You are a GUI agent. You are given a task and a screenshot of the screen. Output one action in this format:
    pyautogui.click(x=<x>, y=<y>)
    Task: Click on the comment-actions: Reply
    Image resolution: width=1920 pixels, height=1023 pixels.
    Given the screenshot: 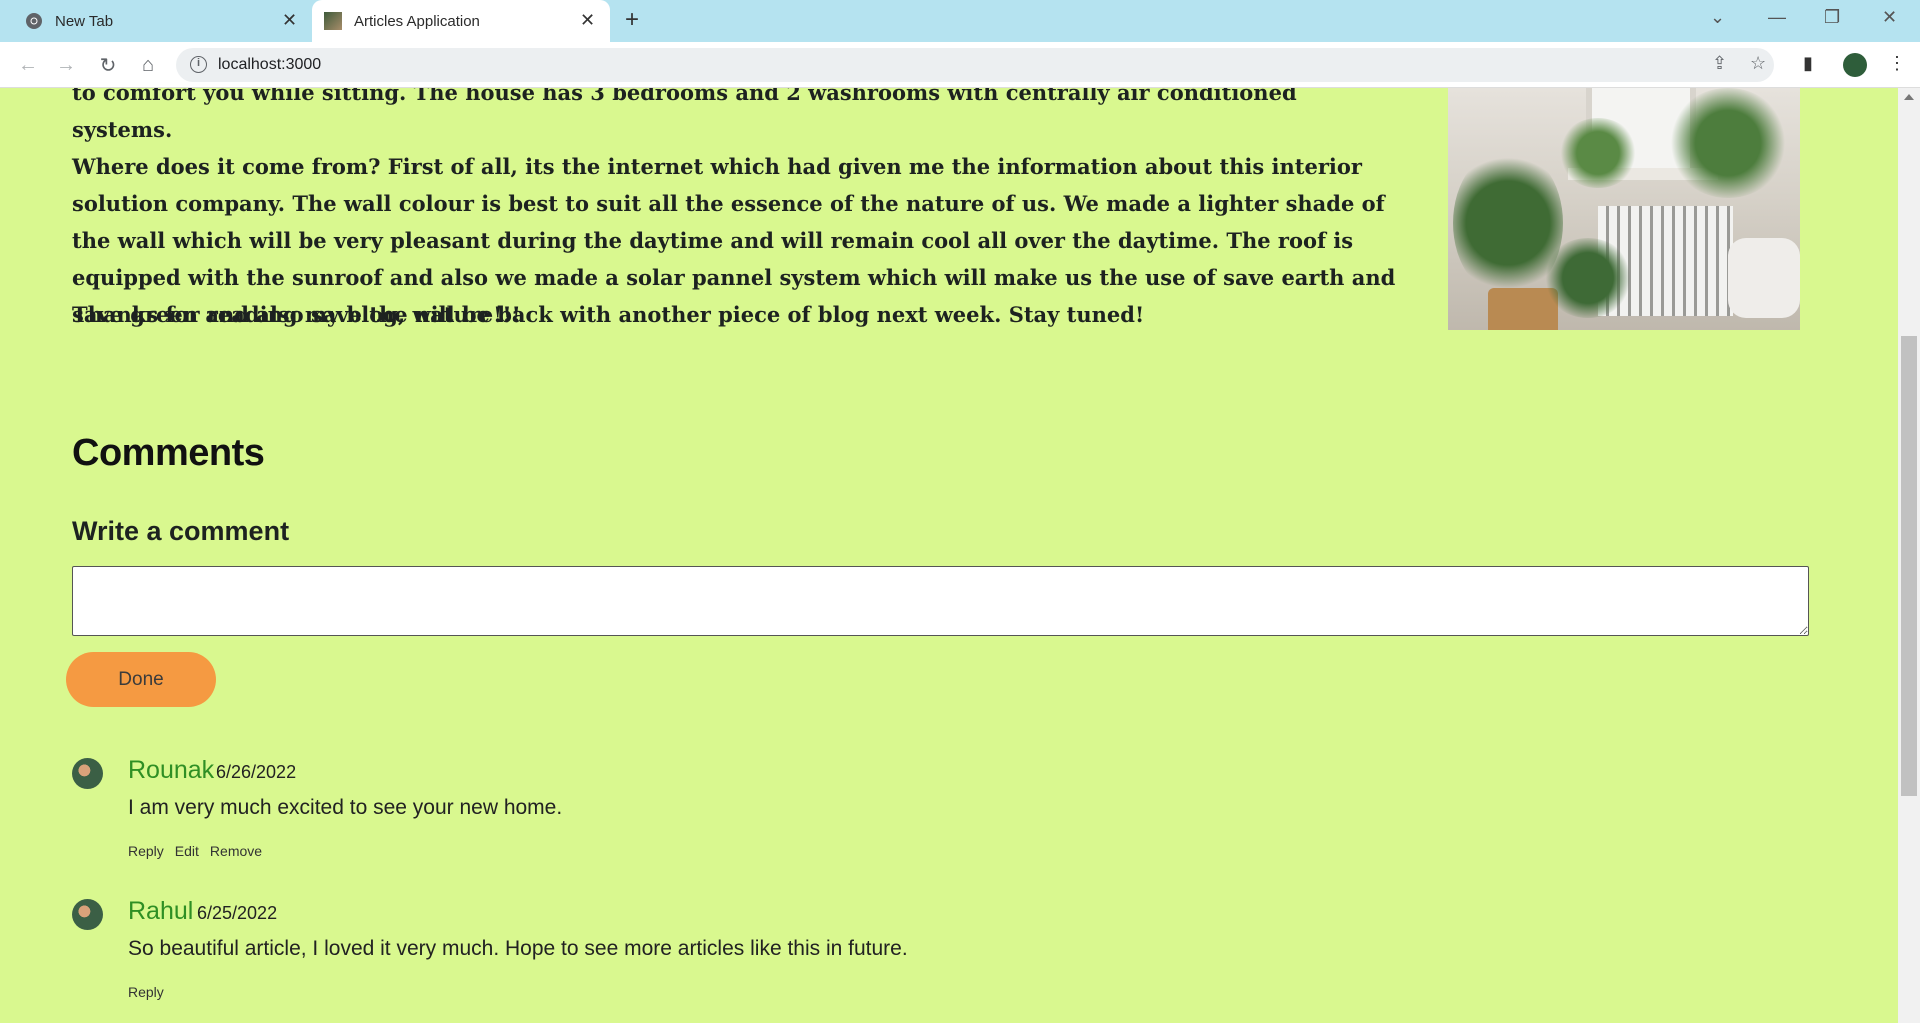 What is the action you would take?
    pyautogui.click(x=146, y=992)
    